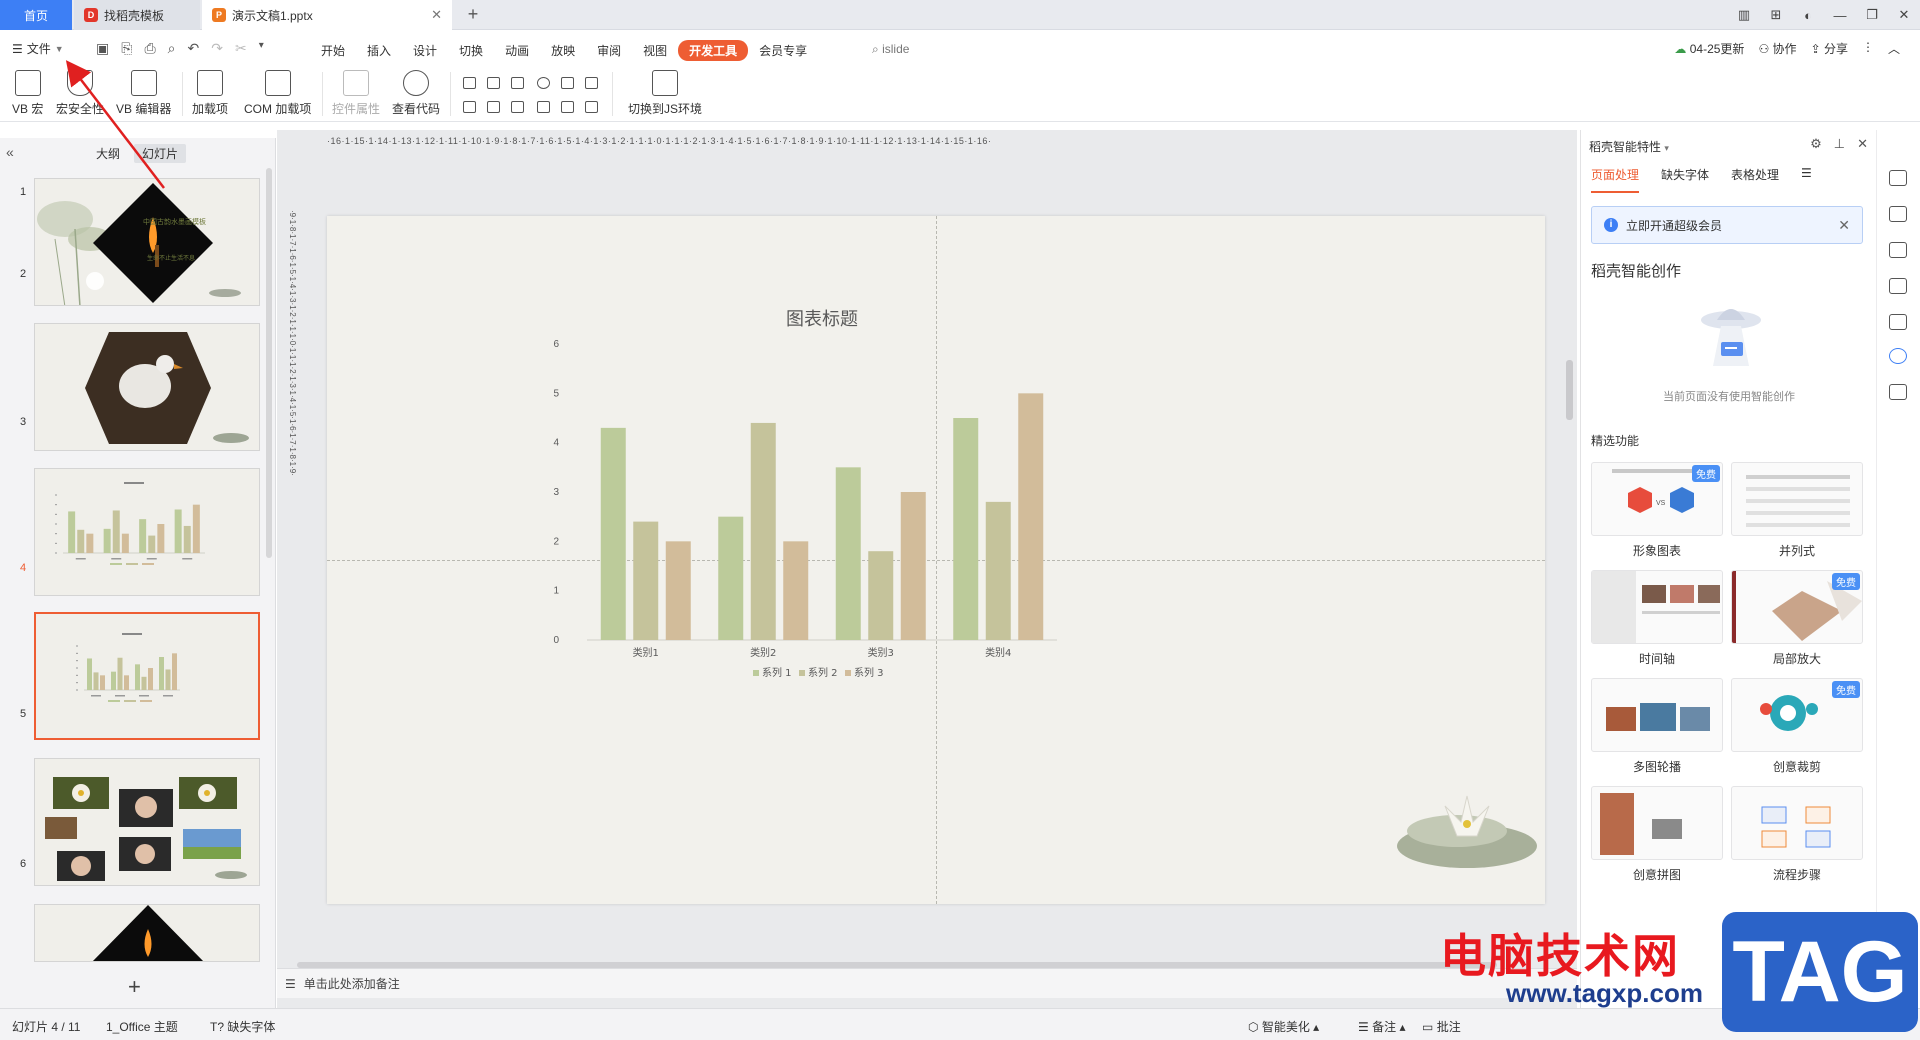 The height and width of the screenshot is (1040, 1920). I want to click on com-addins-button: COM 加载项, so click(277, 93).